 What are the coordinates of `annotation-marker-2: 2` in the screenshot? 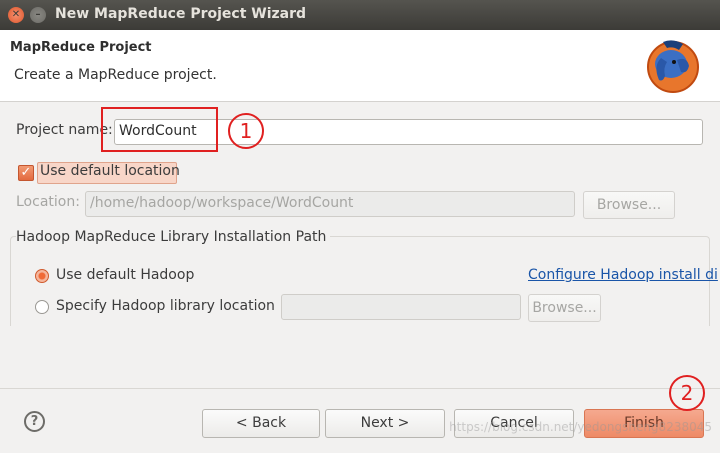 It's located at (687, 393).